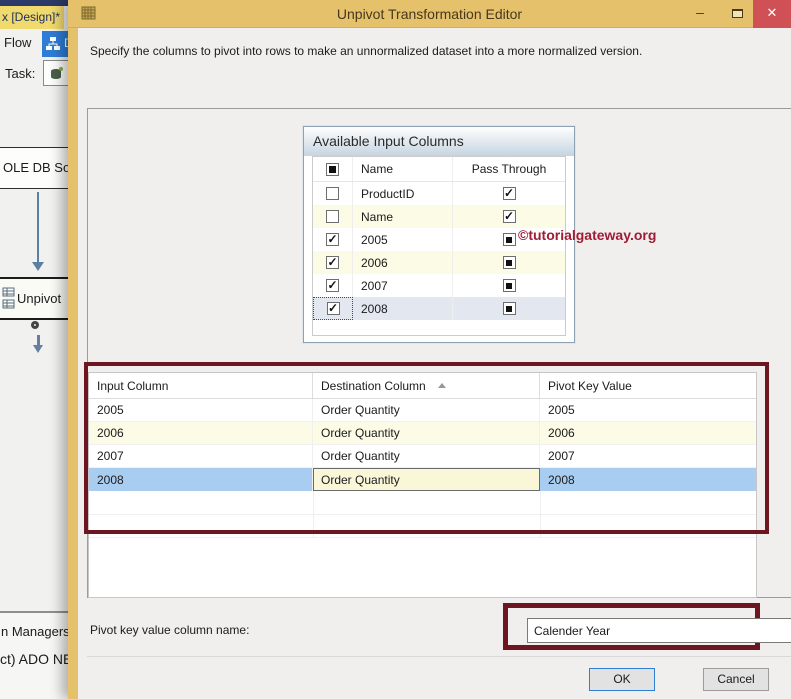 The width and height of the screenshot is (791, 699). What do you see at coordinates (403, 239) in the screenshot?
I see `column-name: 2005` at bounding box center [403, 239].